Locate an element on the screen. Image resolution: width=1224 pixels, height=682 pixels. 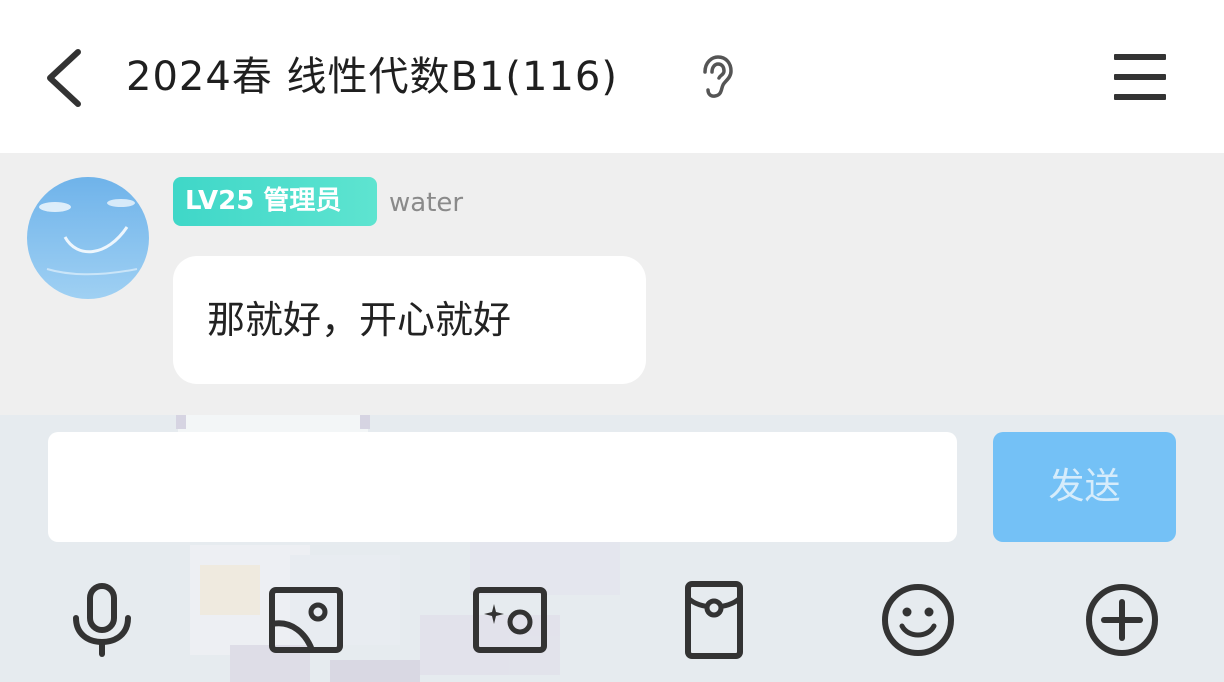
plus-icon is located at coordinates (1122, 620).